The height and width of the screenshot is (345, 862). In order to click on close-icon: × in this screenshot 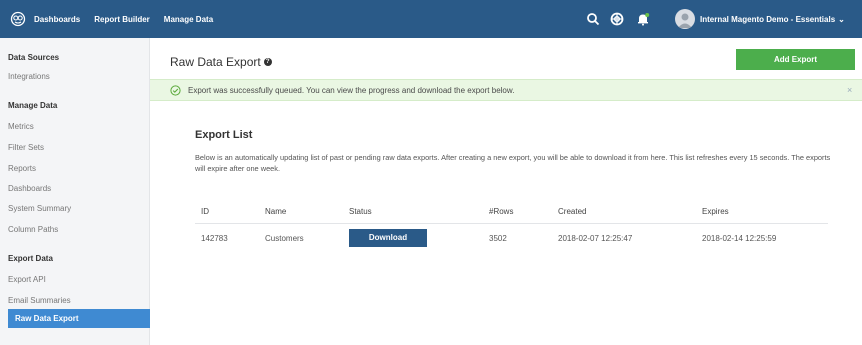, I will do `click(849, 90)`.